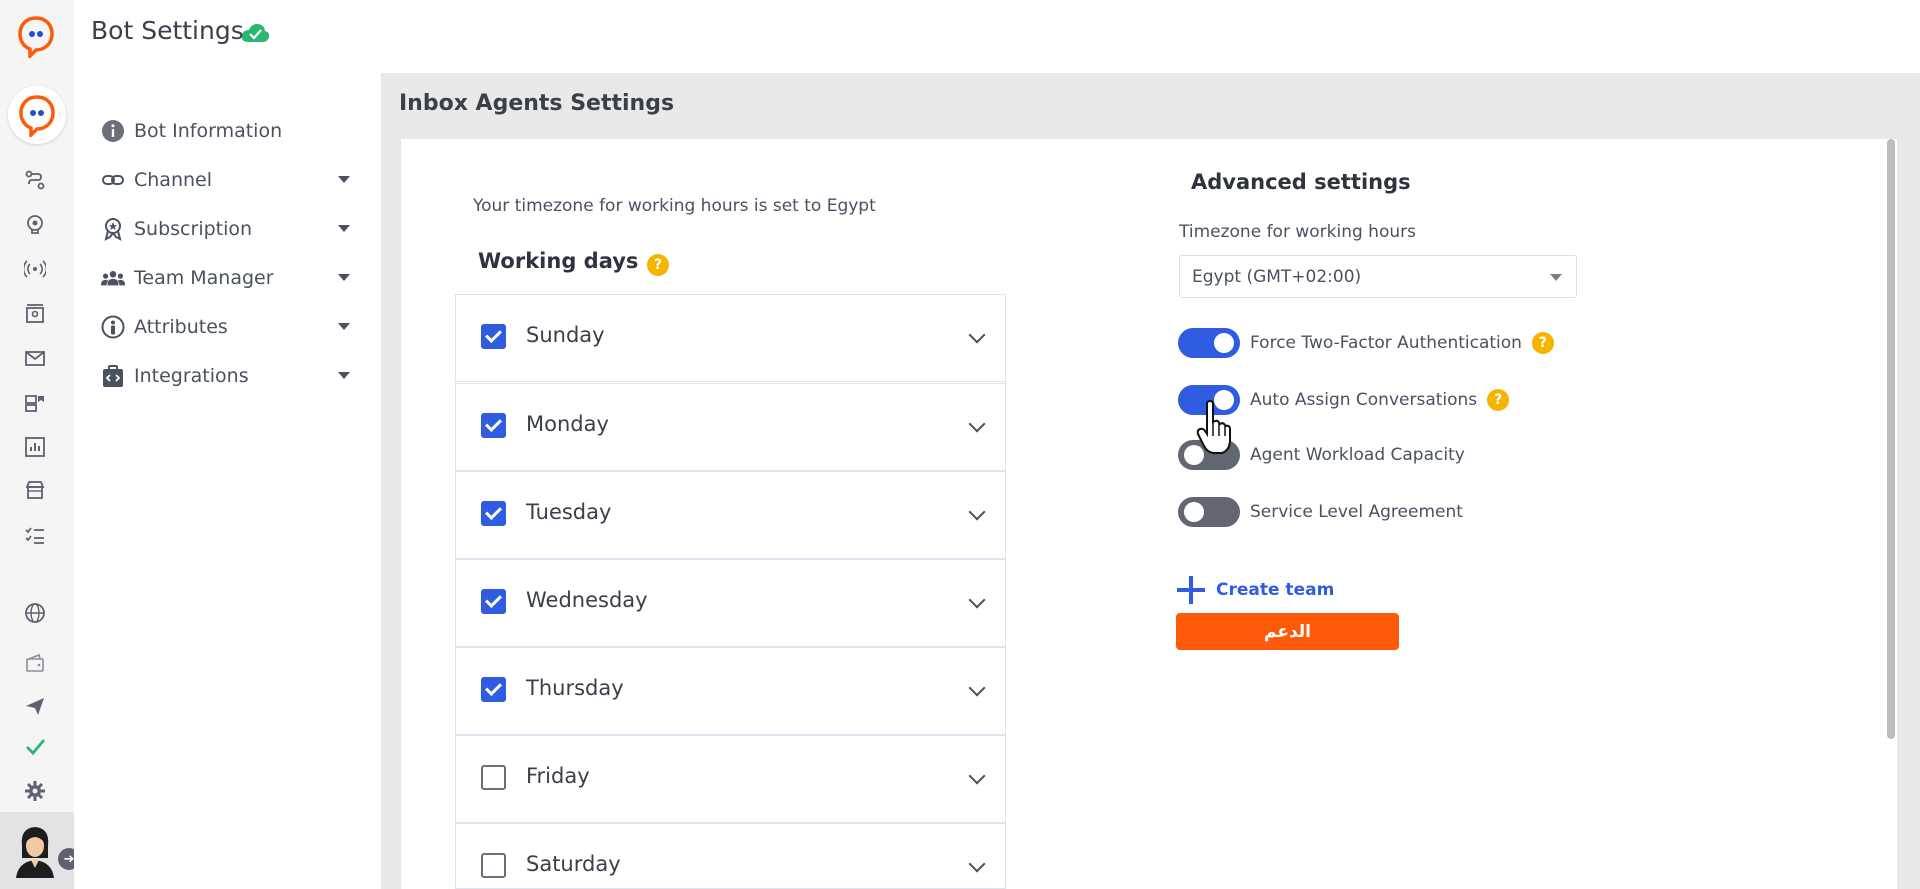  I want to click on toggle-label: Service Level Agreement, so click(1356, 512).